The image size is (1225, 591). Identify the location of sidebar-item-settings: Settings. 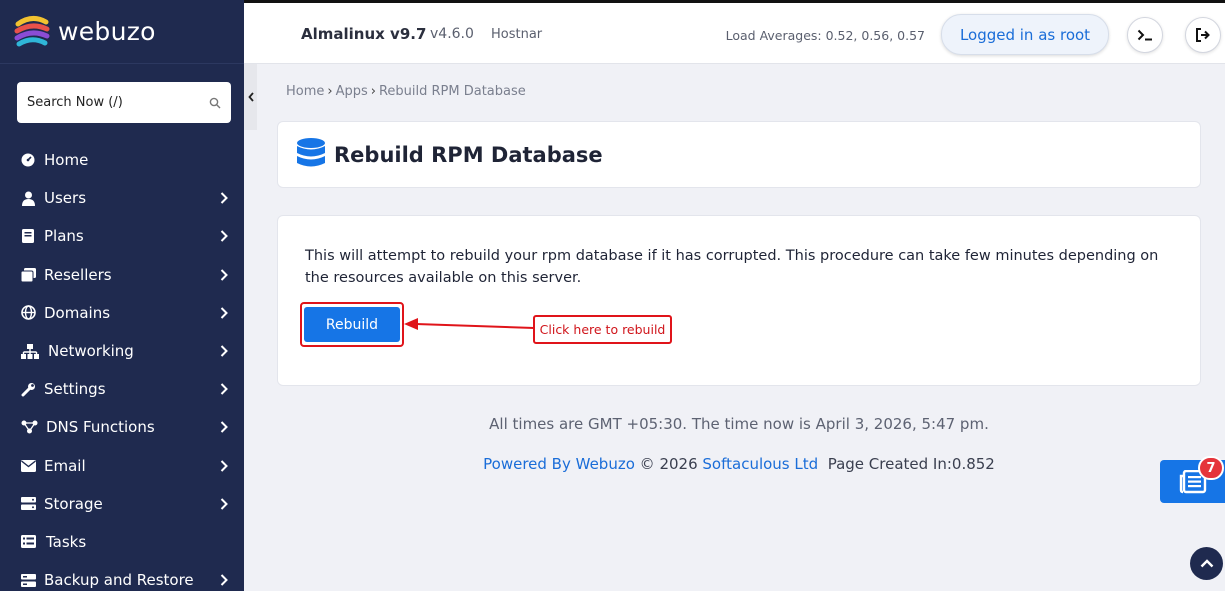
(122, 389).